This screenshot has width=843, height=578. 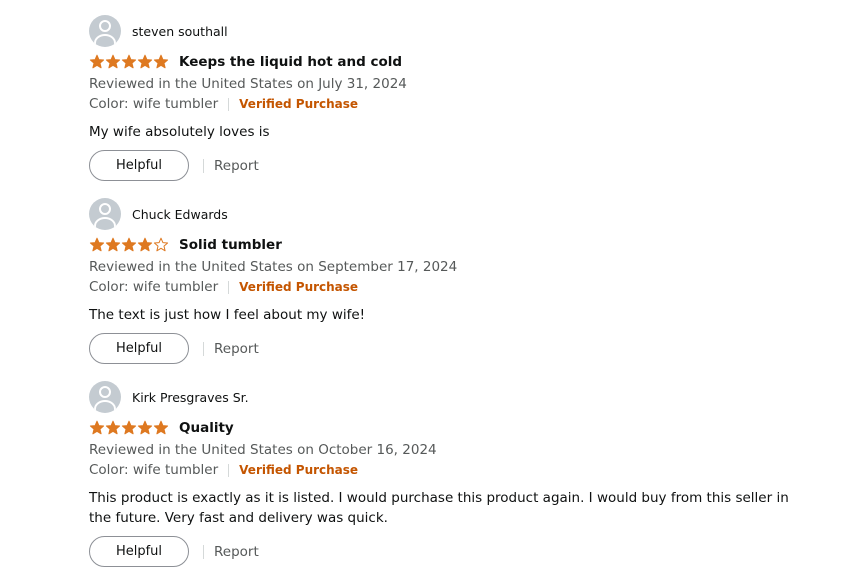 I want to click on review-title: Keeps the liquid hot and cold, so click(x=290, y=62).